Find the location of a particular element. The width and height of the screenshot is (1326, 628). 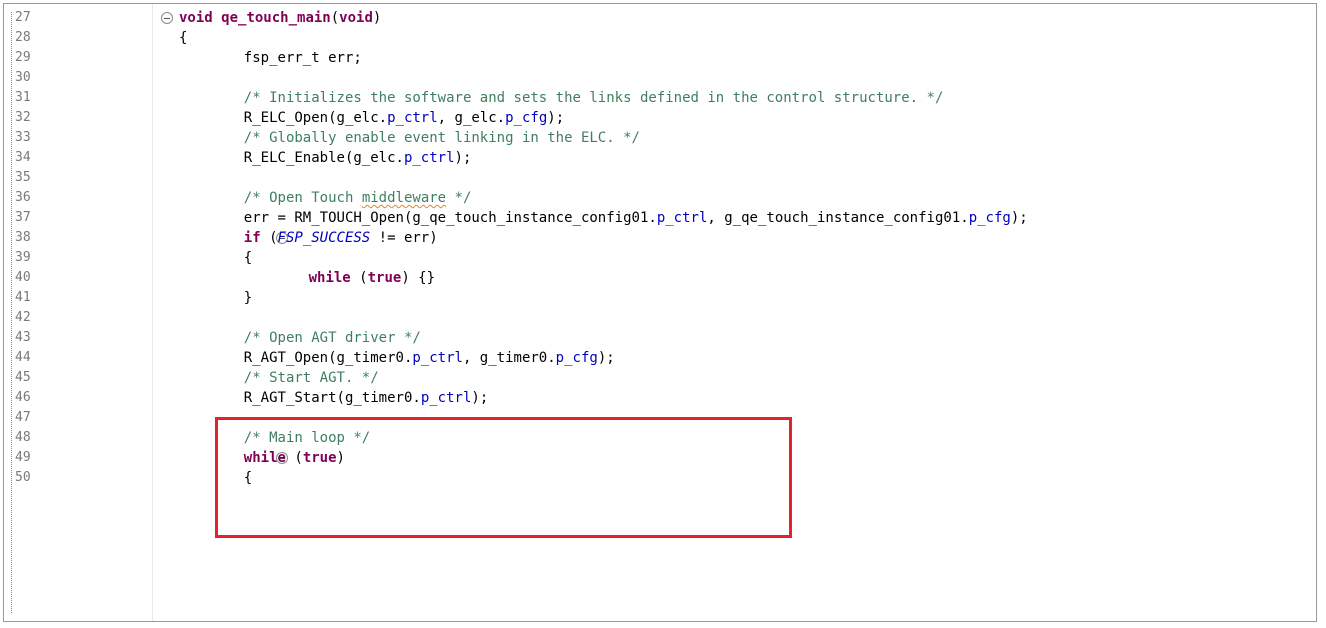

code-text: if (FSP_SUCCESS != err) is located at coordinates (341, 238).